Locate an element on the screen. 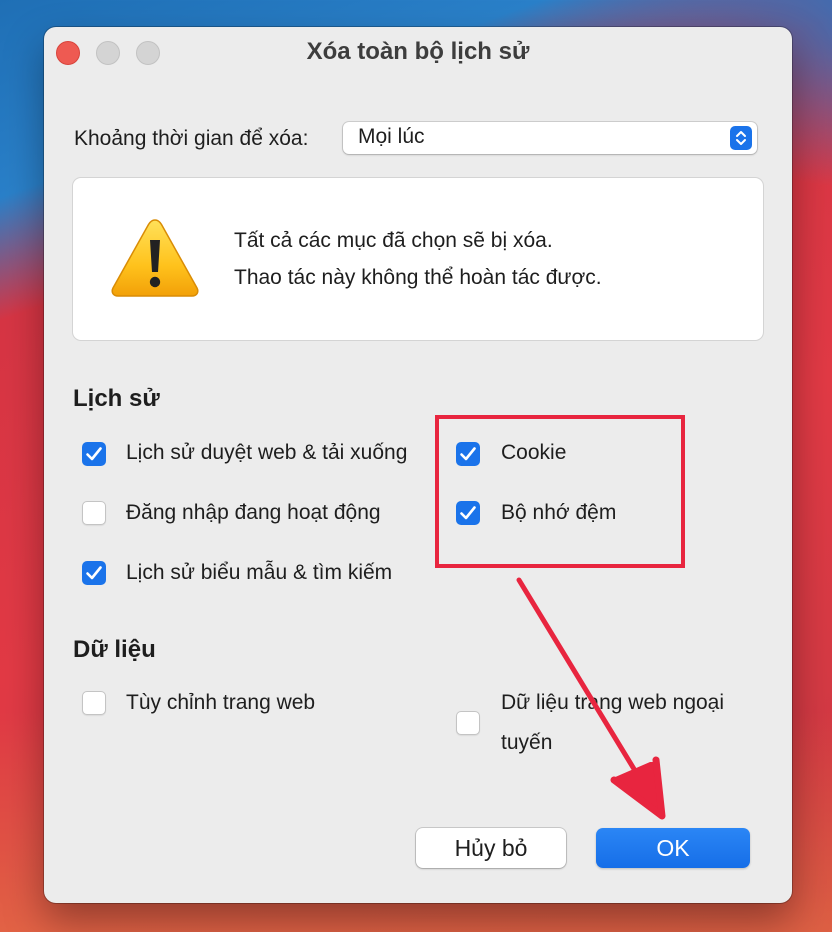 This screenshot has height=932, width=832. cache-checkbox is located at coordinates (468, 513).